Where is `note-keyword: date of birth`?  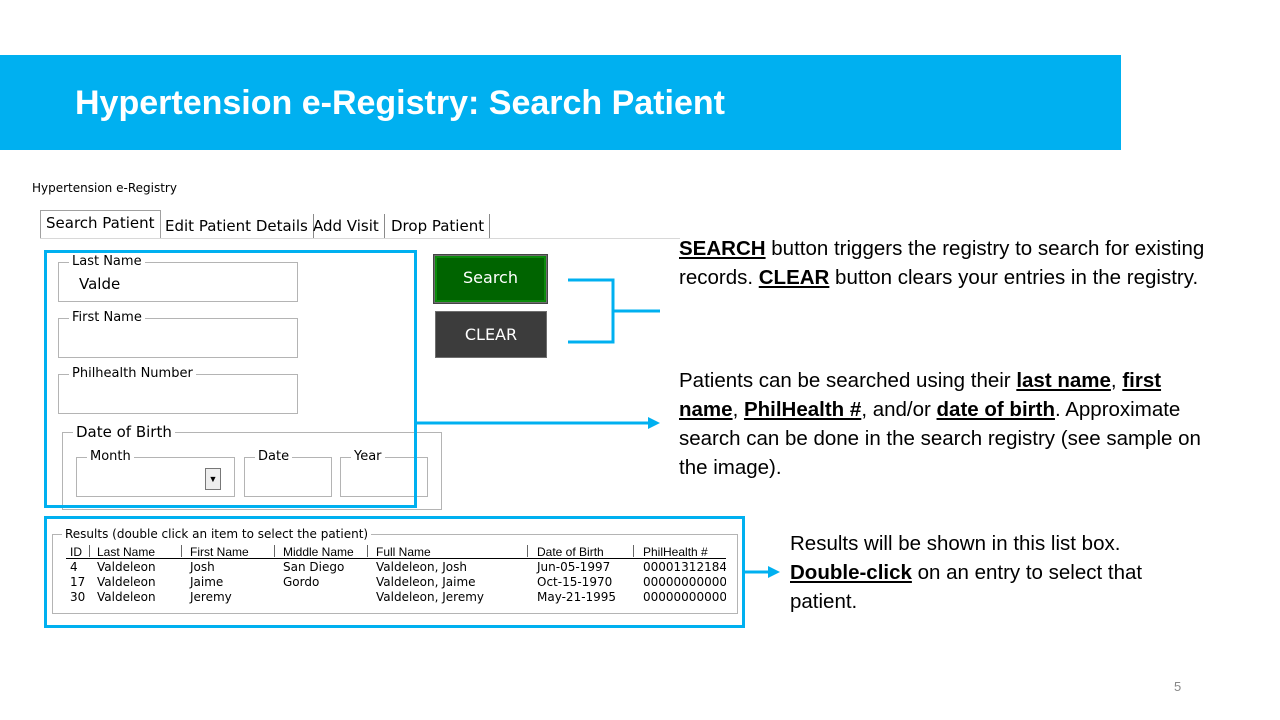 note-keyword: date of birth is located at coordinates (995, 409).